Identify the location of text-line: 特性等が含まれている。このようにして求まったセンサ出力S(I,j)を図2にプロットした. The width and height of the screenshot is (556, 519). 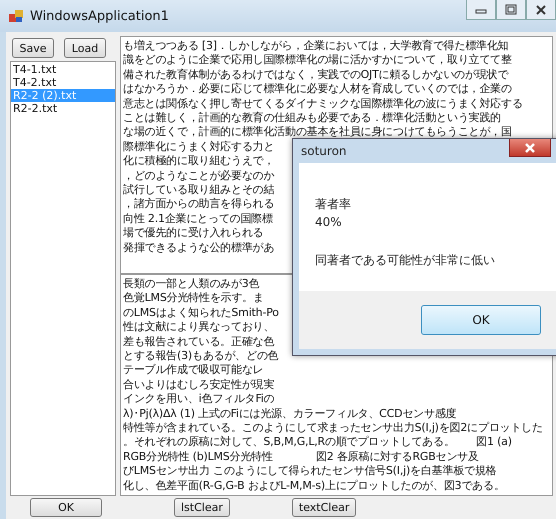
(333, 428).